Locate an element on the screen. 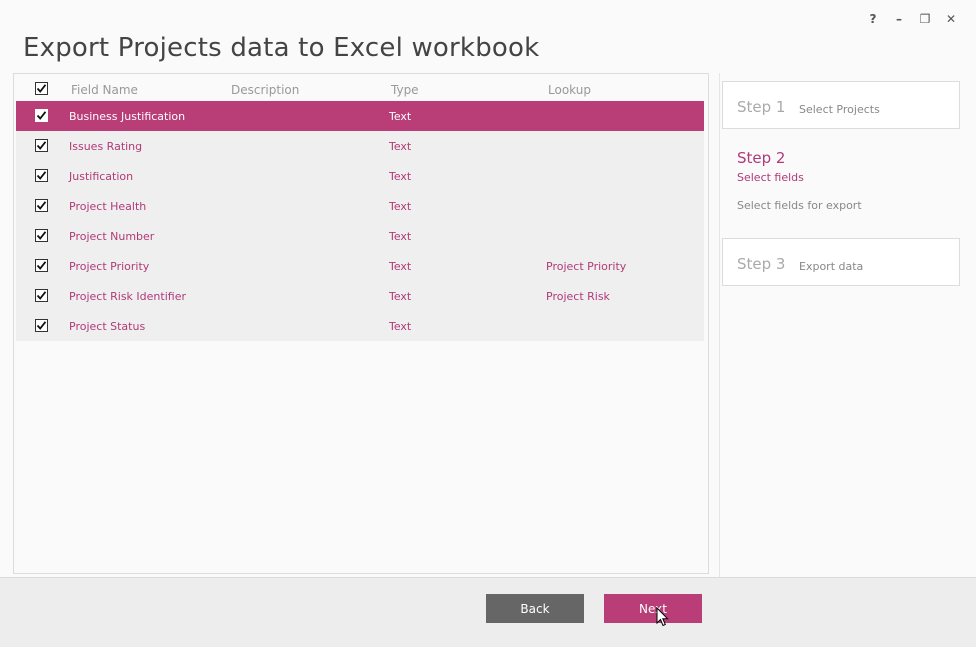  step-1-number: Step 1 is located at coordinates (761, 107).